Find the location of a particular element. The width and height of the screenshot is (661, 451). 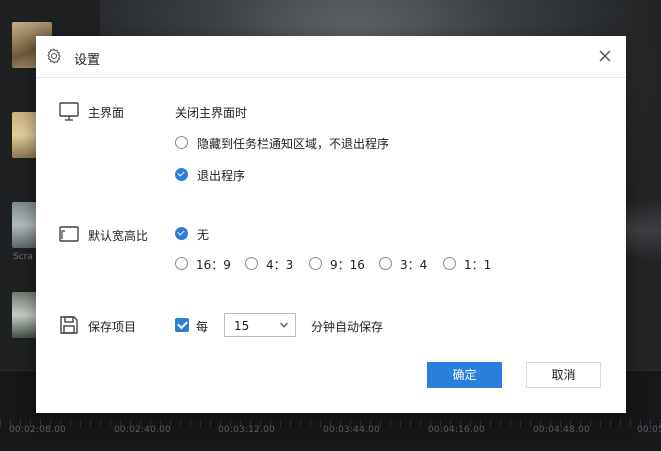

radio-exit-program is located at coordinates (181, 174).